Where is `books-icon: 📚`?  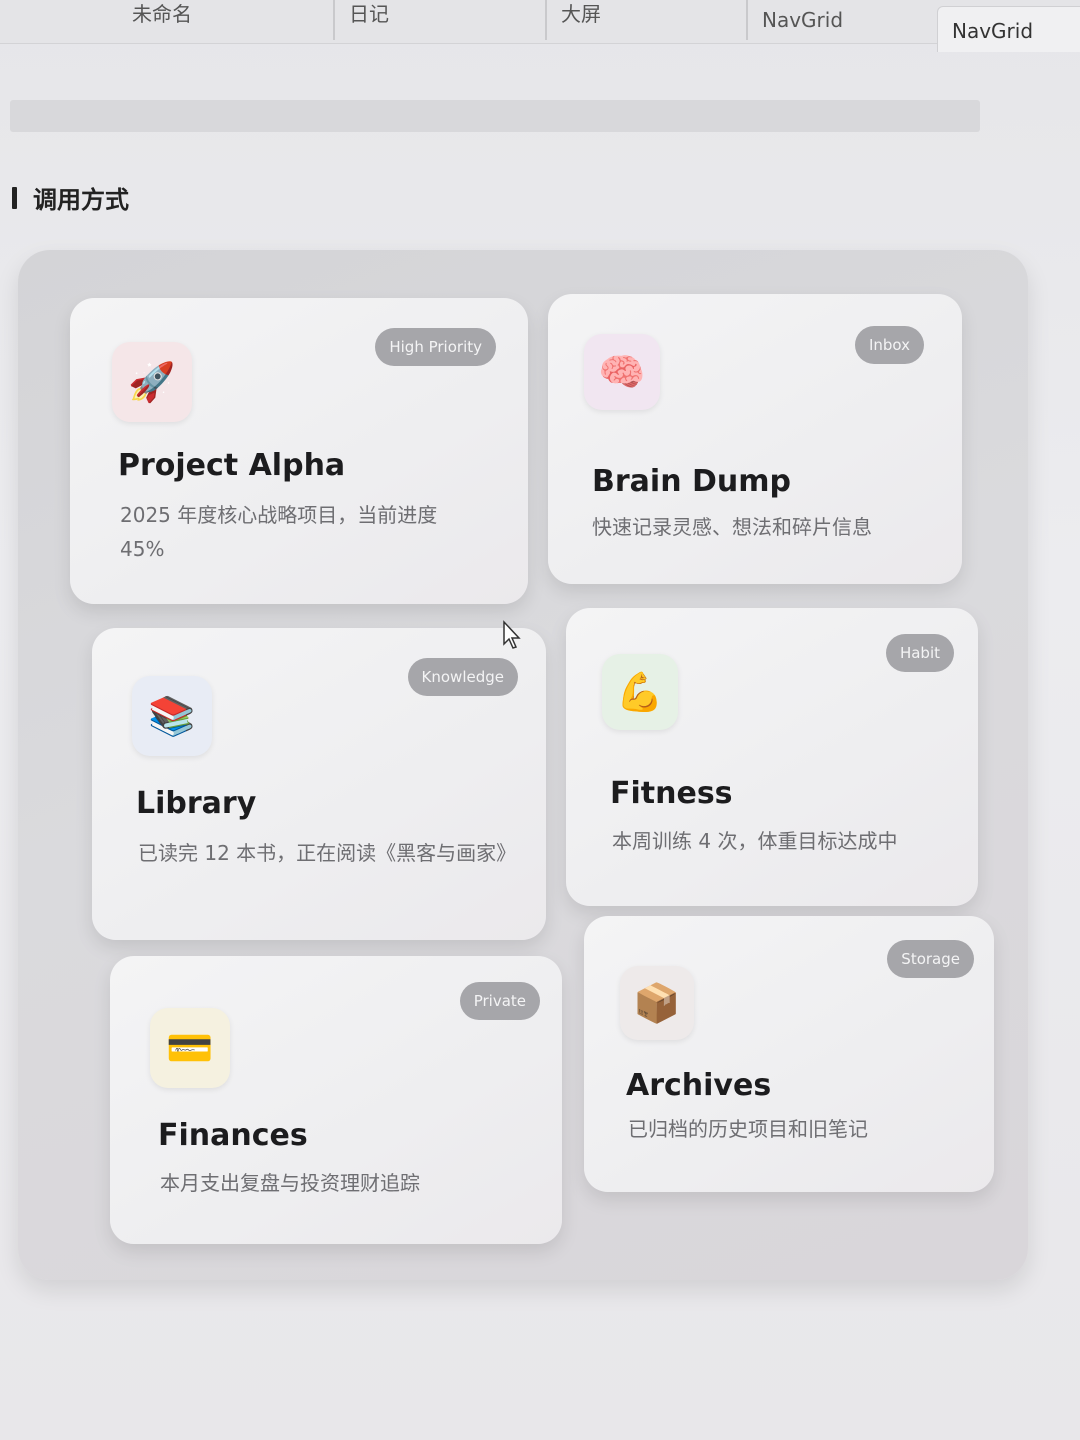 books-icon: 📚 is located at coordinates (172, 715).